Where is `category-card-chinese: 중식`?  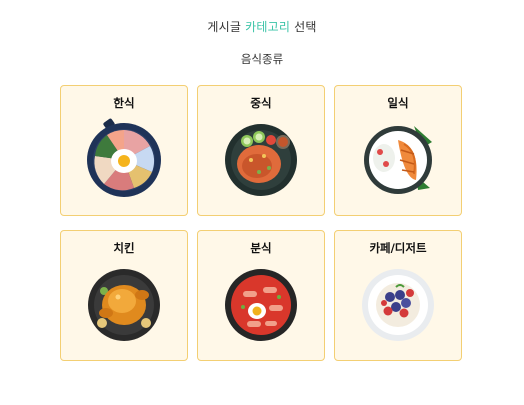 category-card-chinese: 중식 is located at coordinates (261, 150).